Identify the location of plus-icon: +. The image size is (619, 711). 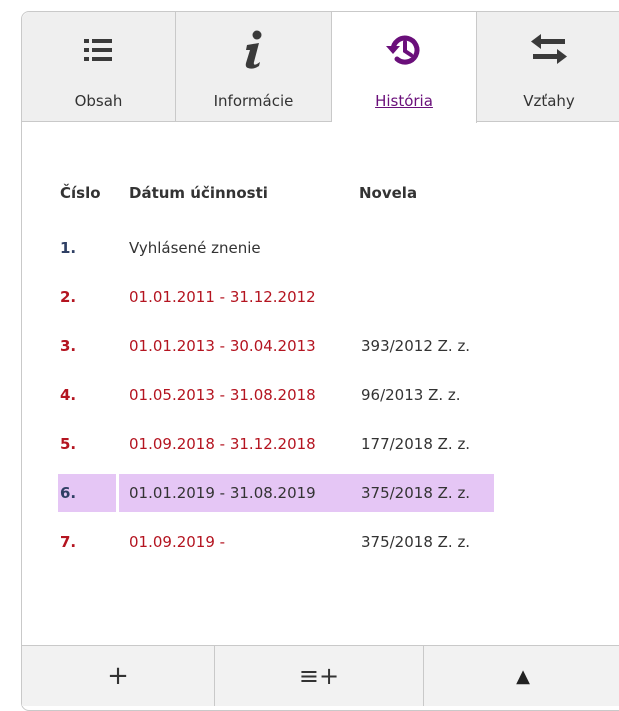
(118, 676).